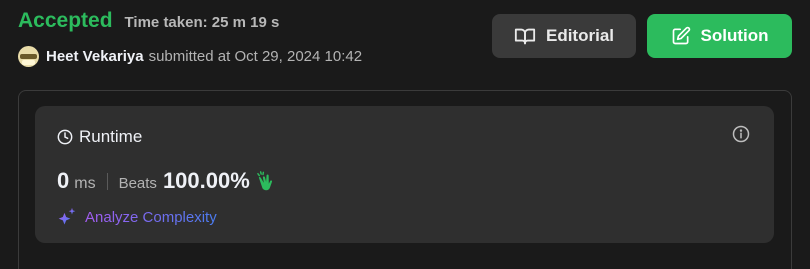 This screenshot has height=269, width=810. I want to click on submitted-timestamp: submitted at Oct 29, 2024 10:42, so click(255, 56).